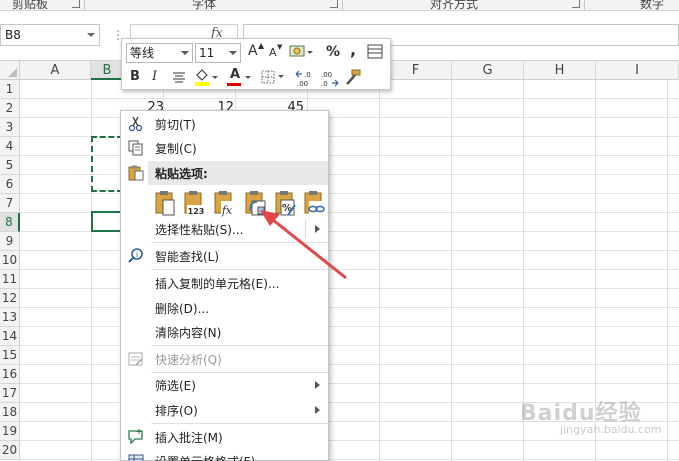  I want to click on italic-button: I, so click(154, 76).